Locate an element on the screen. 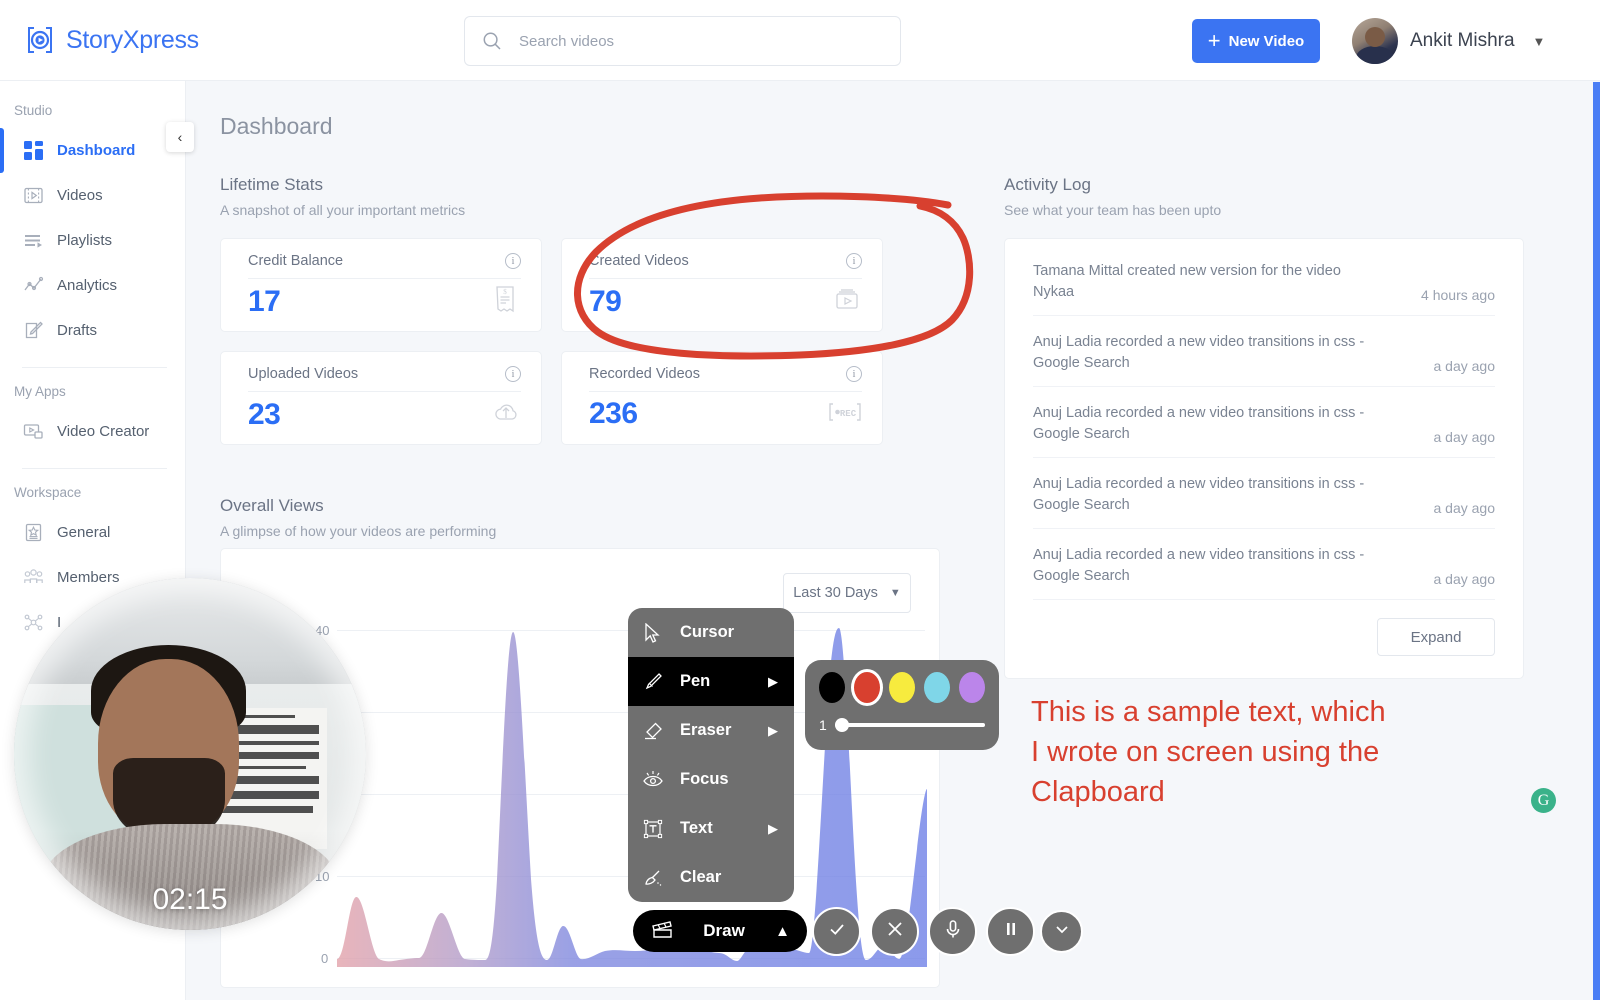 Image resolution: width=1600 pixels, height=1000 pixels. user-menu: Ankit Mishra ▼ is located at coordinates (1448, 41).